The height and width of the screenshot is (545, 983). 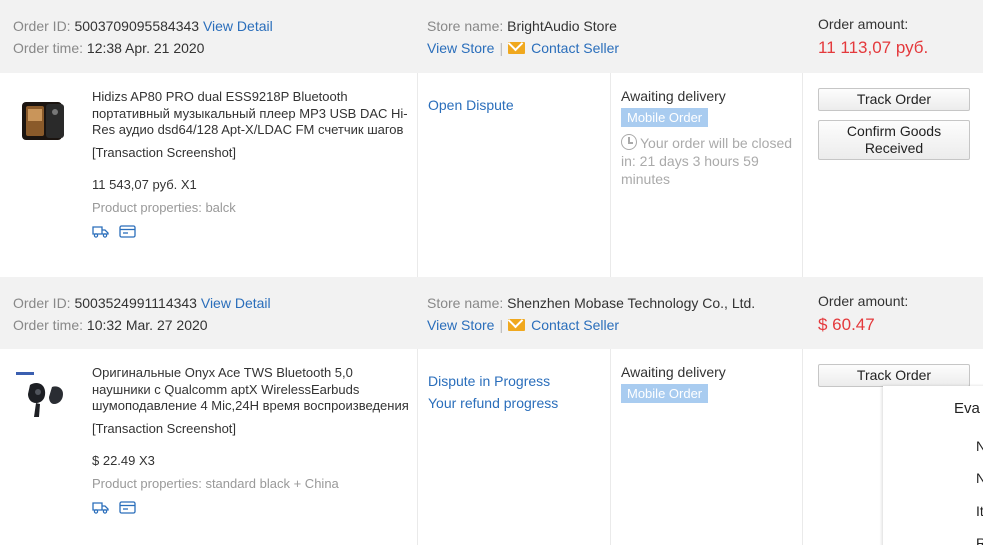 What do you see at coordinates (493, 403) in the screenshot?
I see `refund-progress-link: Your refund progress` at bounding box center [493, 403].